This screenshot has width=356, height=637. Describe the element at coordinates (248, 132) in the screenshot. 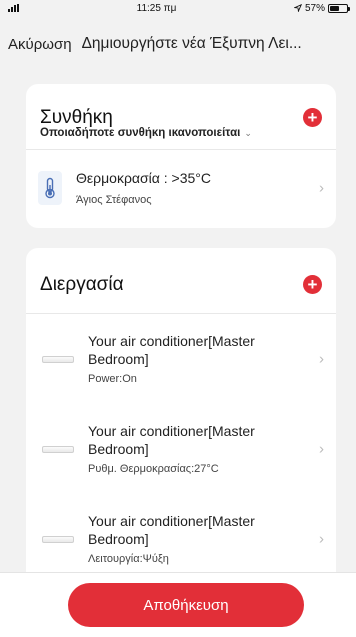

I see `chevron-down-icon: ⌄` at that location.